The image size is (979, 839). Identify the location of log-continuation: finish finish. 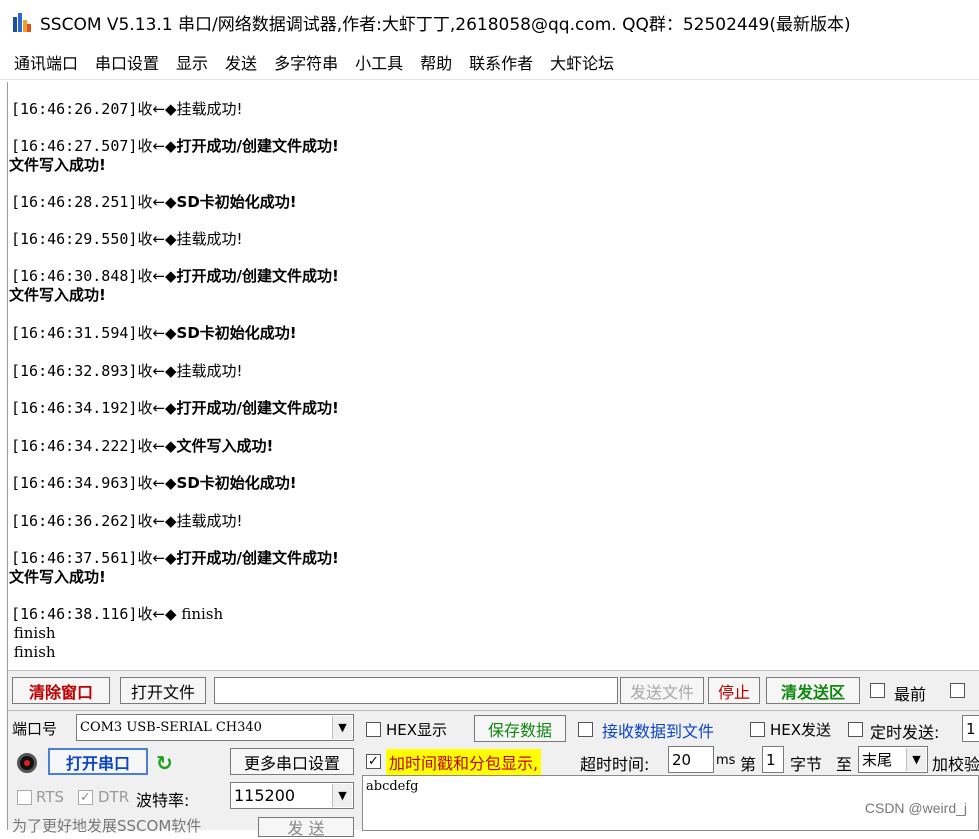
(34, 642).